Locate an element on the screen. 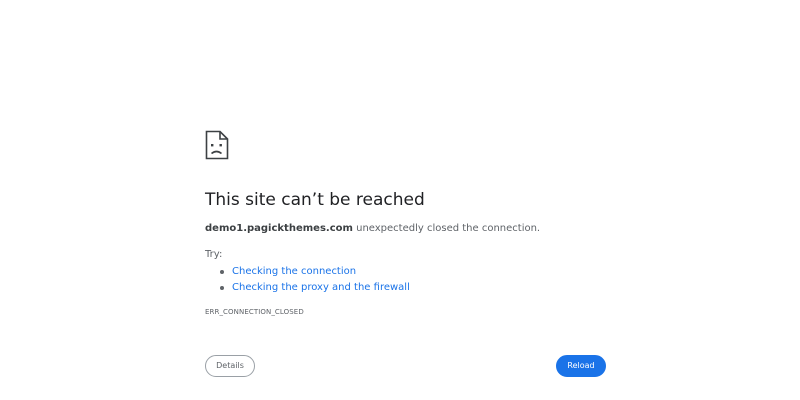  page-title: This site can’t be reached is located at coordinates (315, 200).